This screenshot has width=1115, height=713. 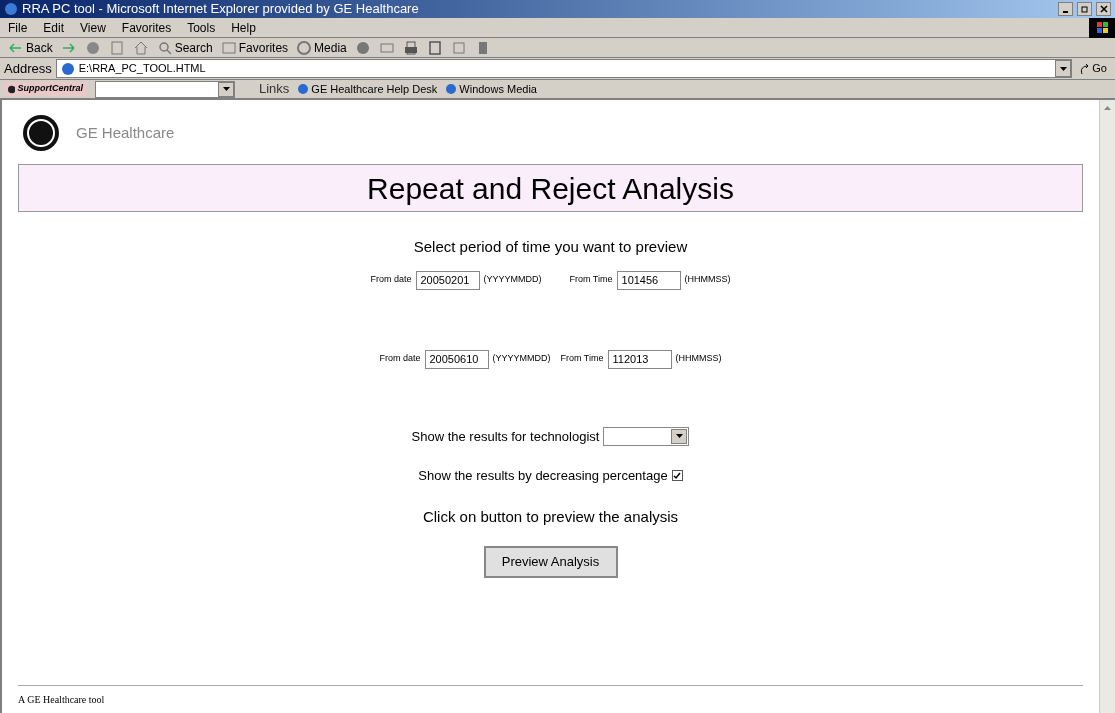 I want to click on prompt-text: Select period of time you want to preview, so click(x=550, y=247).